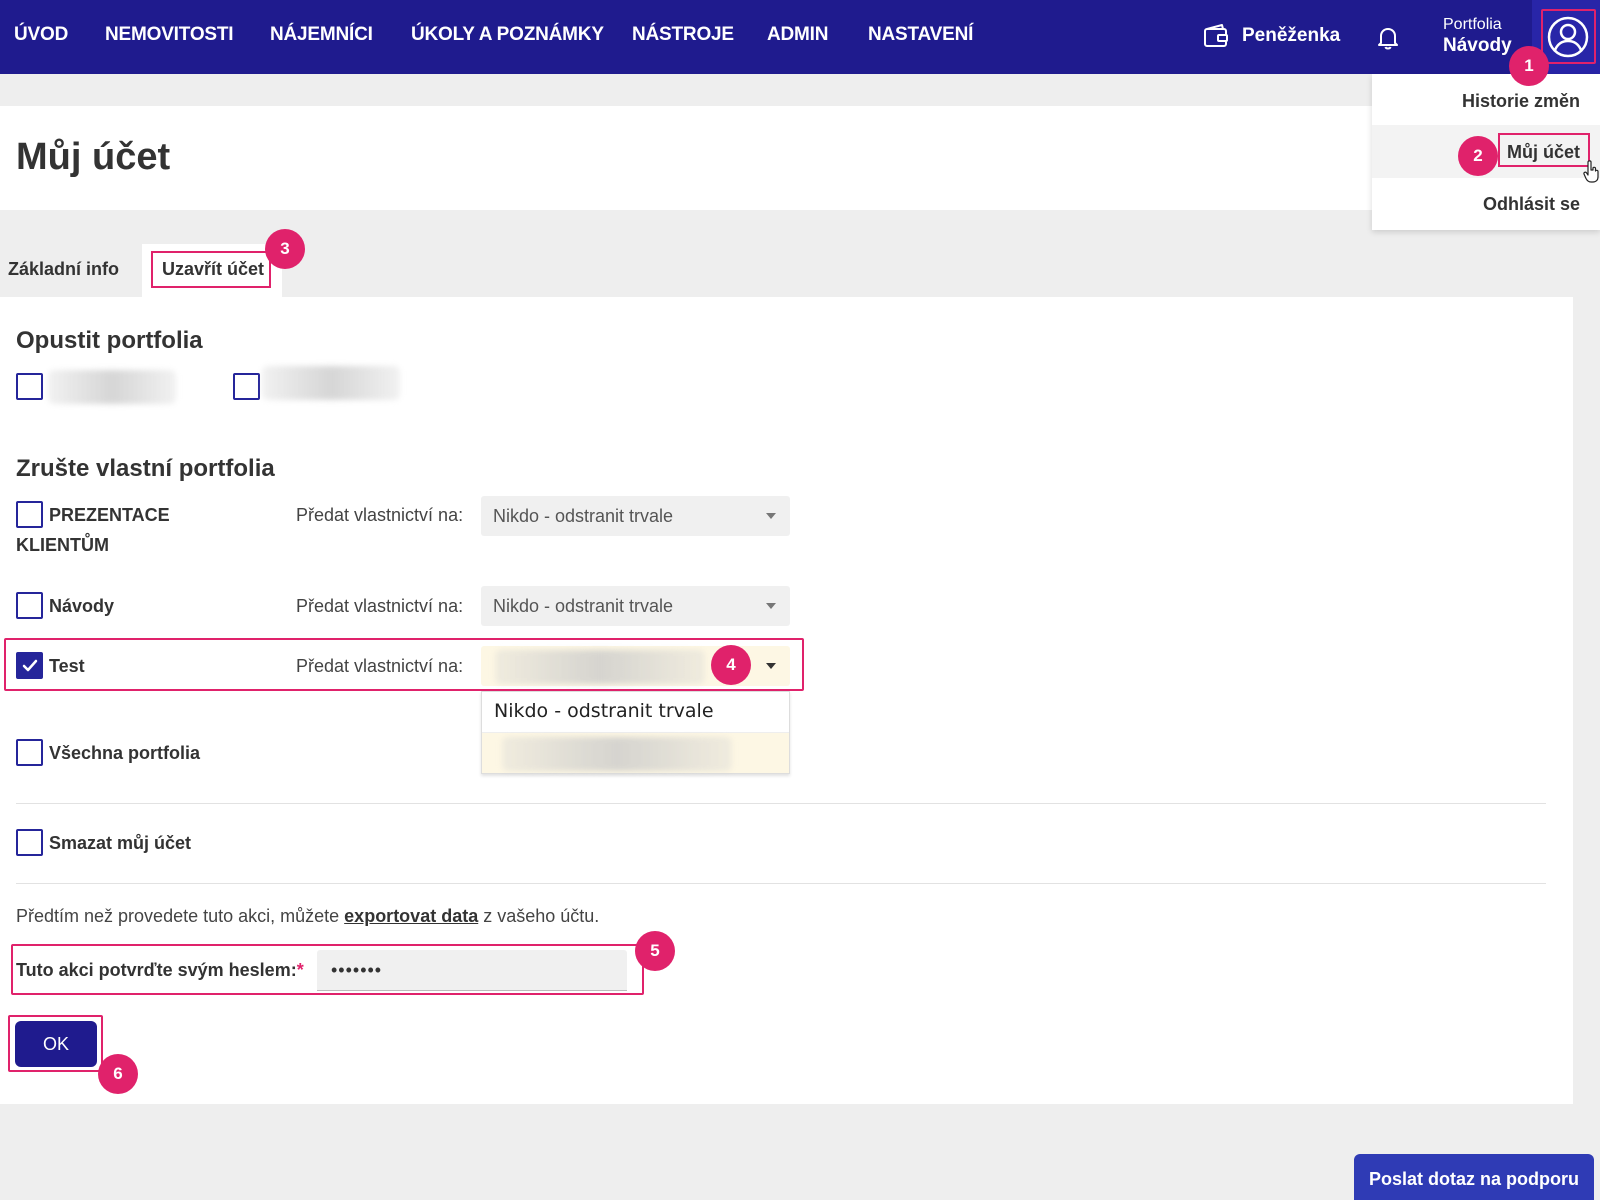 Image resolution: width=1600 pixels, height=1200 pixels. What do you see at coordinates (29, 842) in the screenshot?
I see `delete-account-checkbox` at bounding box center [29, 842].